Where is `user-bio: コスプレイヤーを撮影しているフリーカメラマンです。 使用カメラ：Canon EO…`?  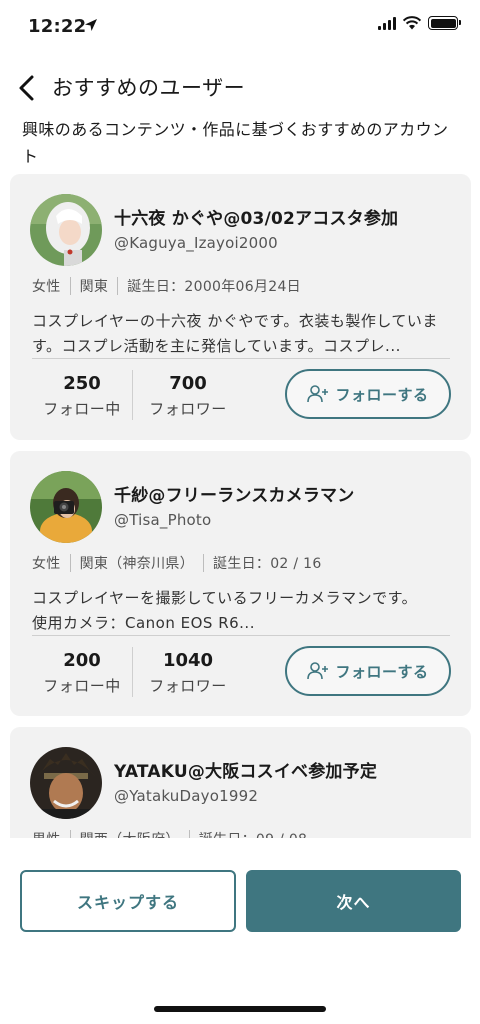
user-bio: コスプレイヤーを撮影しているフリーカメラマンです。 使用カメラ：Canon EO… is located at coordinates (241, 611).